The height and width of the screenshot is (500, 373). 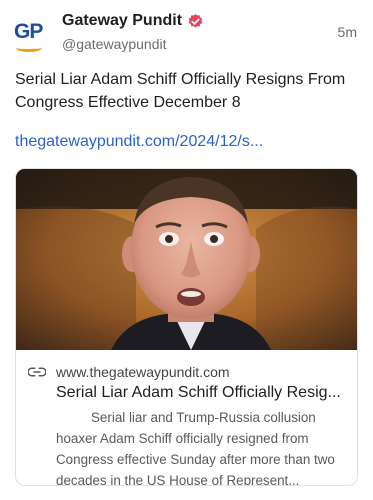 I want to click on card-domain: www.thegatewaypundit.com, so click(x=143, y=372).